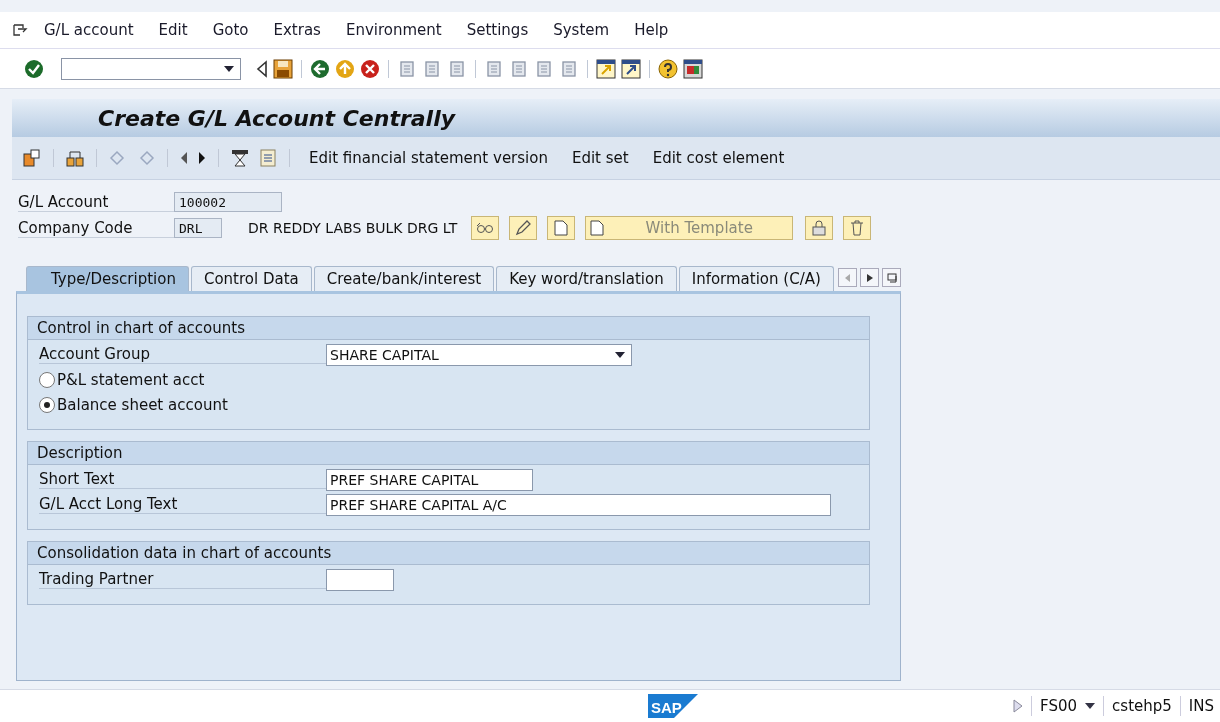 Image resolution: width=1220 pixels, height=722 pixels. Describe the element at coordinates (251, 278) in the screenshot. I see `tab: Control Data` at that location.